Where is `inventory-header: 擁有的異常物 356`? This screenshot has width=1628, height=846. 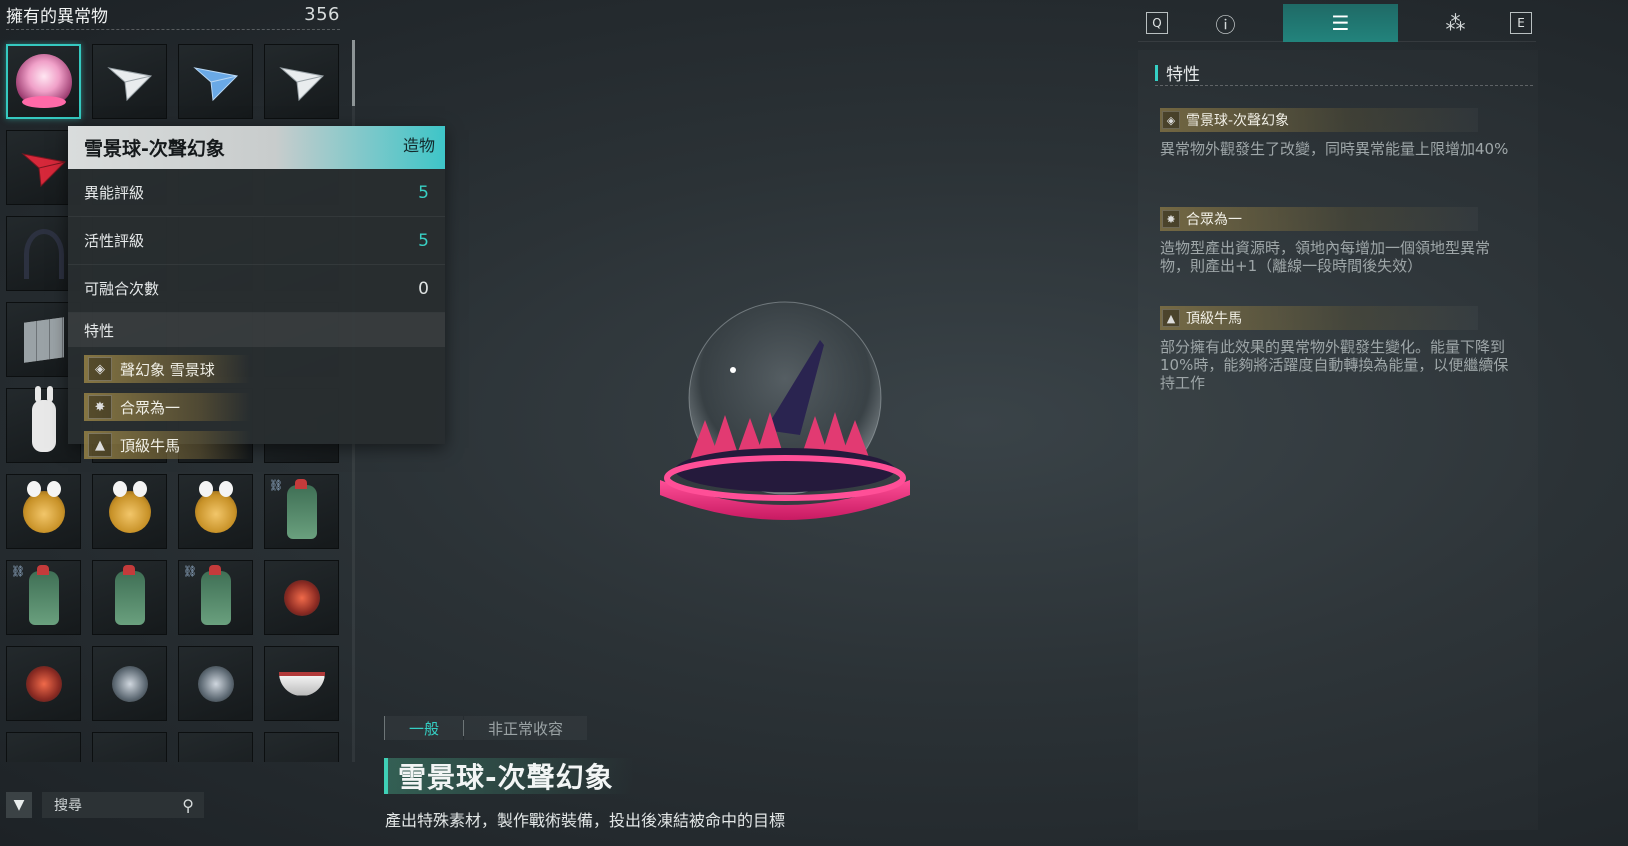 inventory-header: 擁有的異常物 356 is located at coordinates (173, 17).